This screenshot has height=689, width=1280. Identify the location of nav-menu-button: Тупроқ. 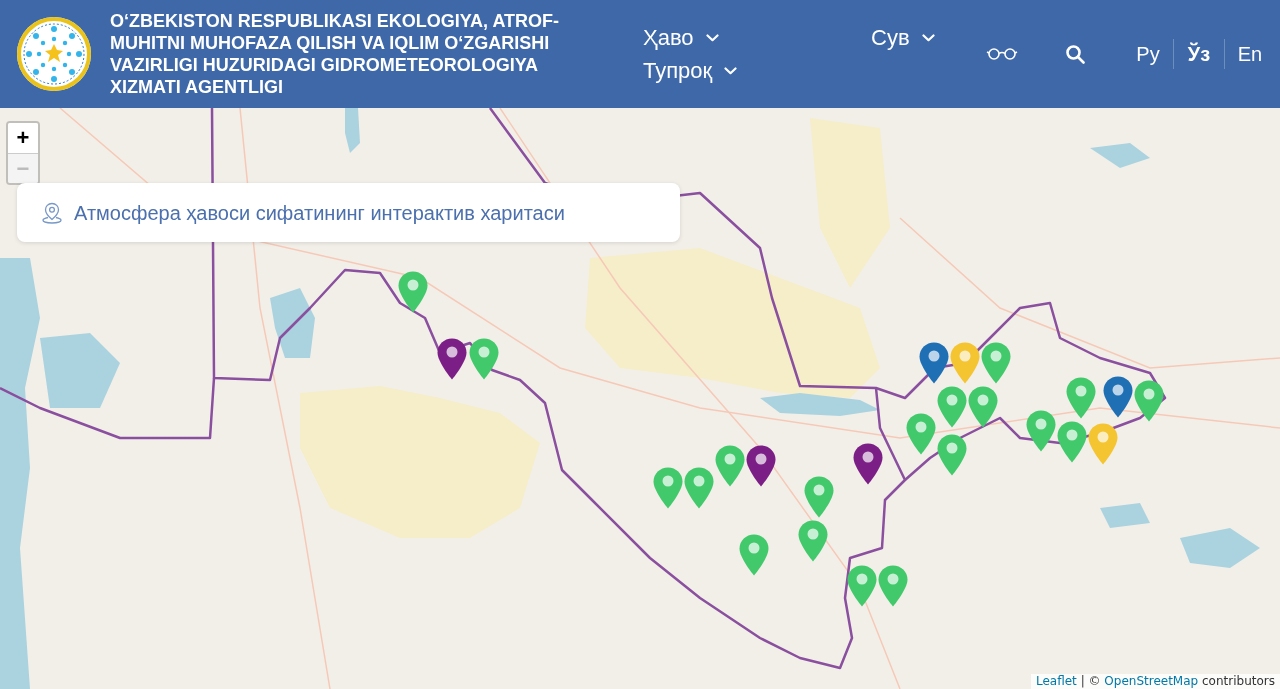
(690, 70).